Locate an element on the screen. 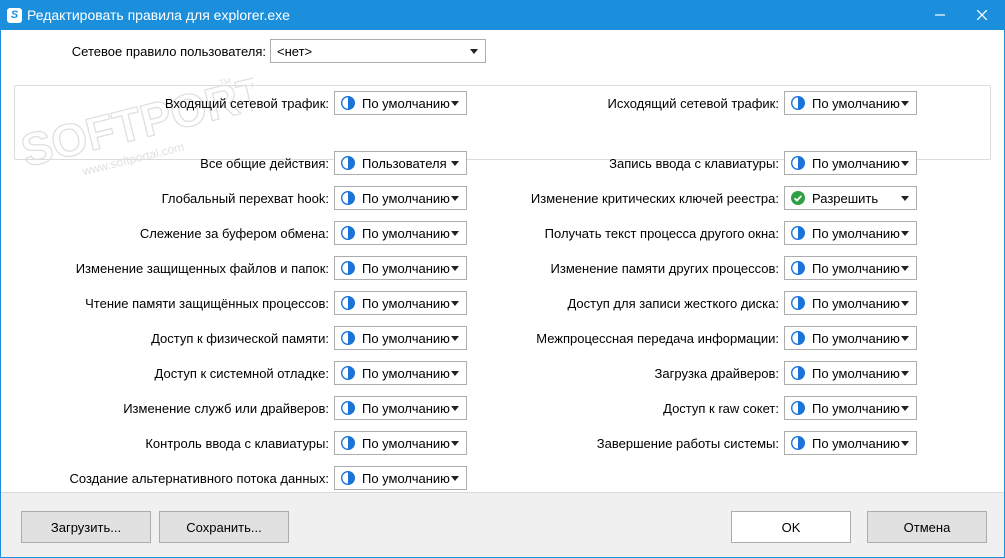 The height and width of the screenshot is (558, 1005). cancel-button: Отмена is located at coordinates (927, 527).